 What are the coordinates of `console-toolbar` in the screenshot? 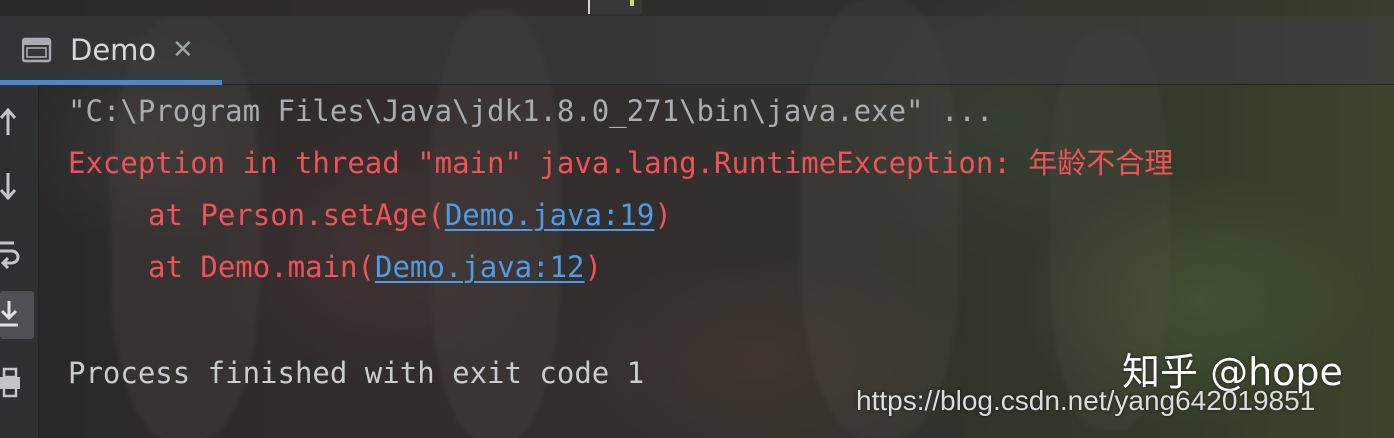 It's located at (19, 261).